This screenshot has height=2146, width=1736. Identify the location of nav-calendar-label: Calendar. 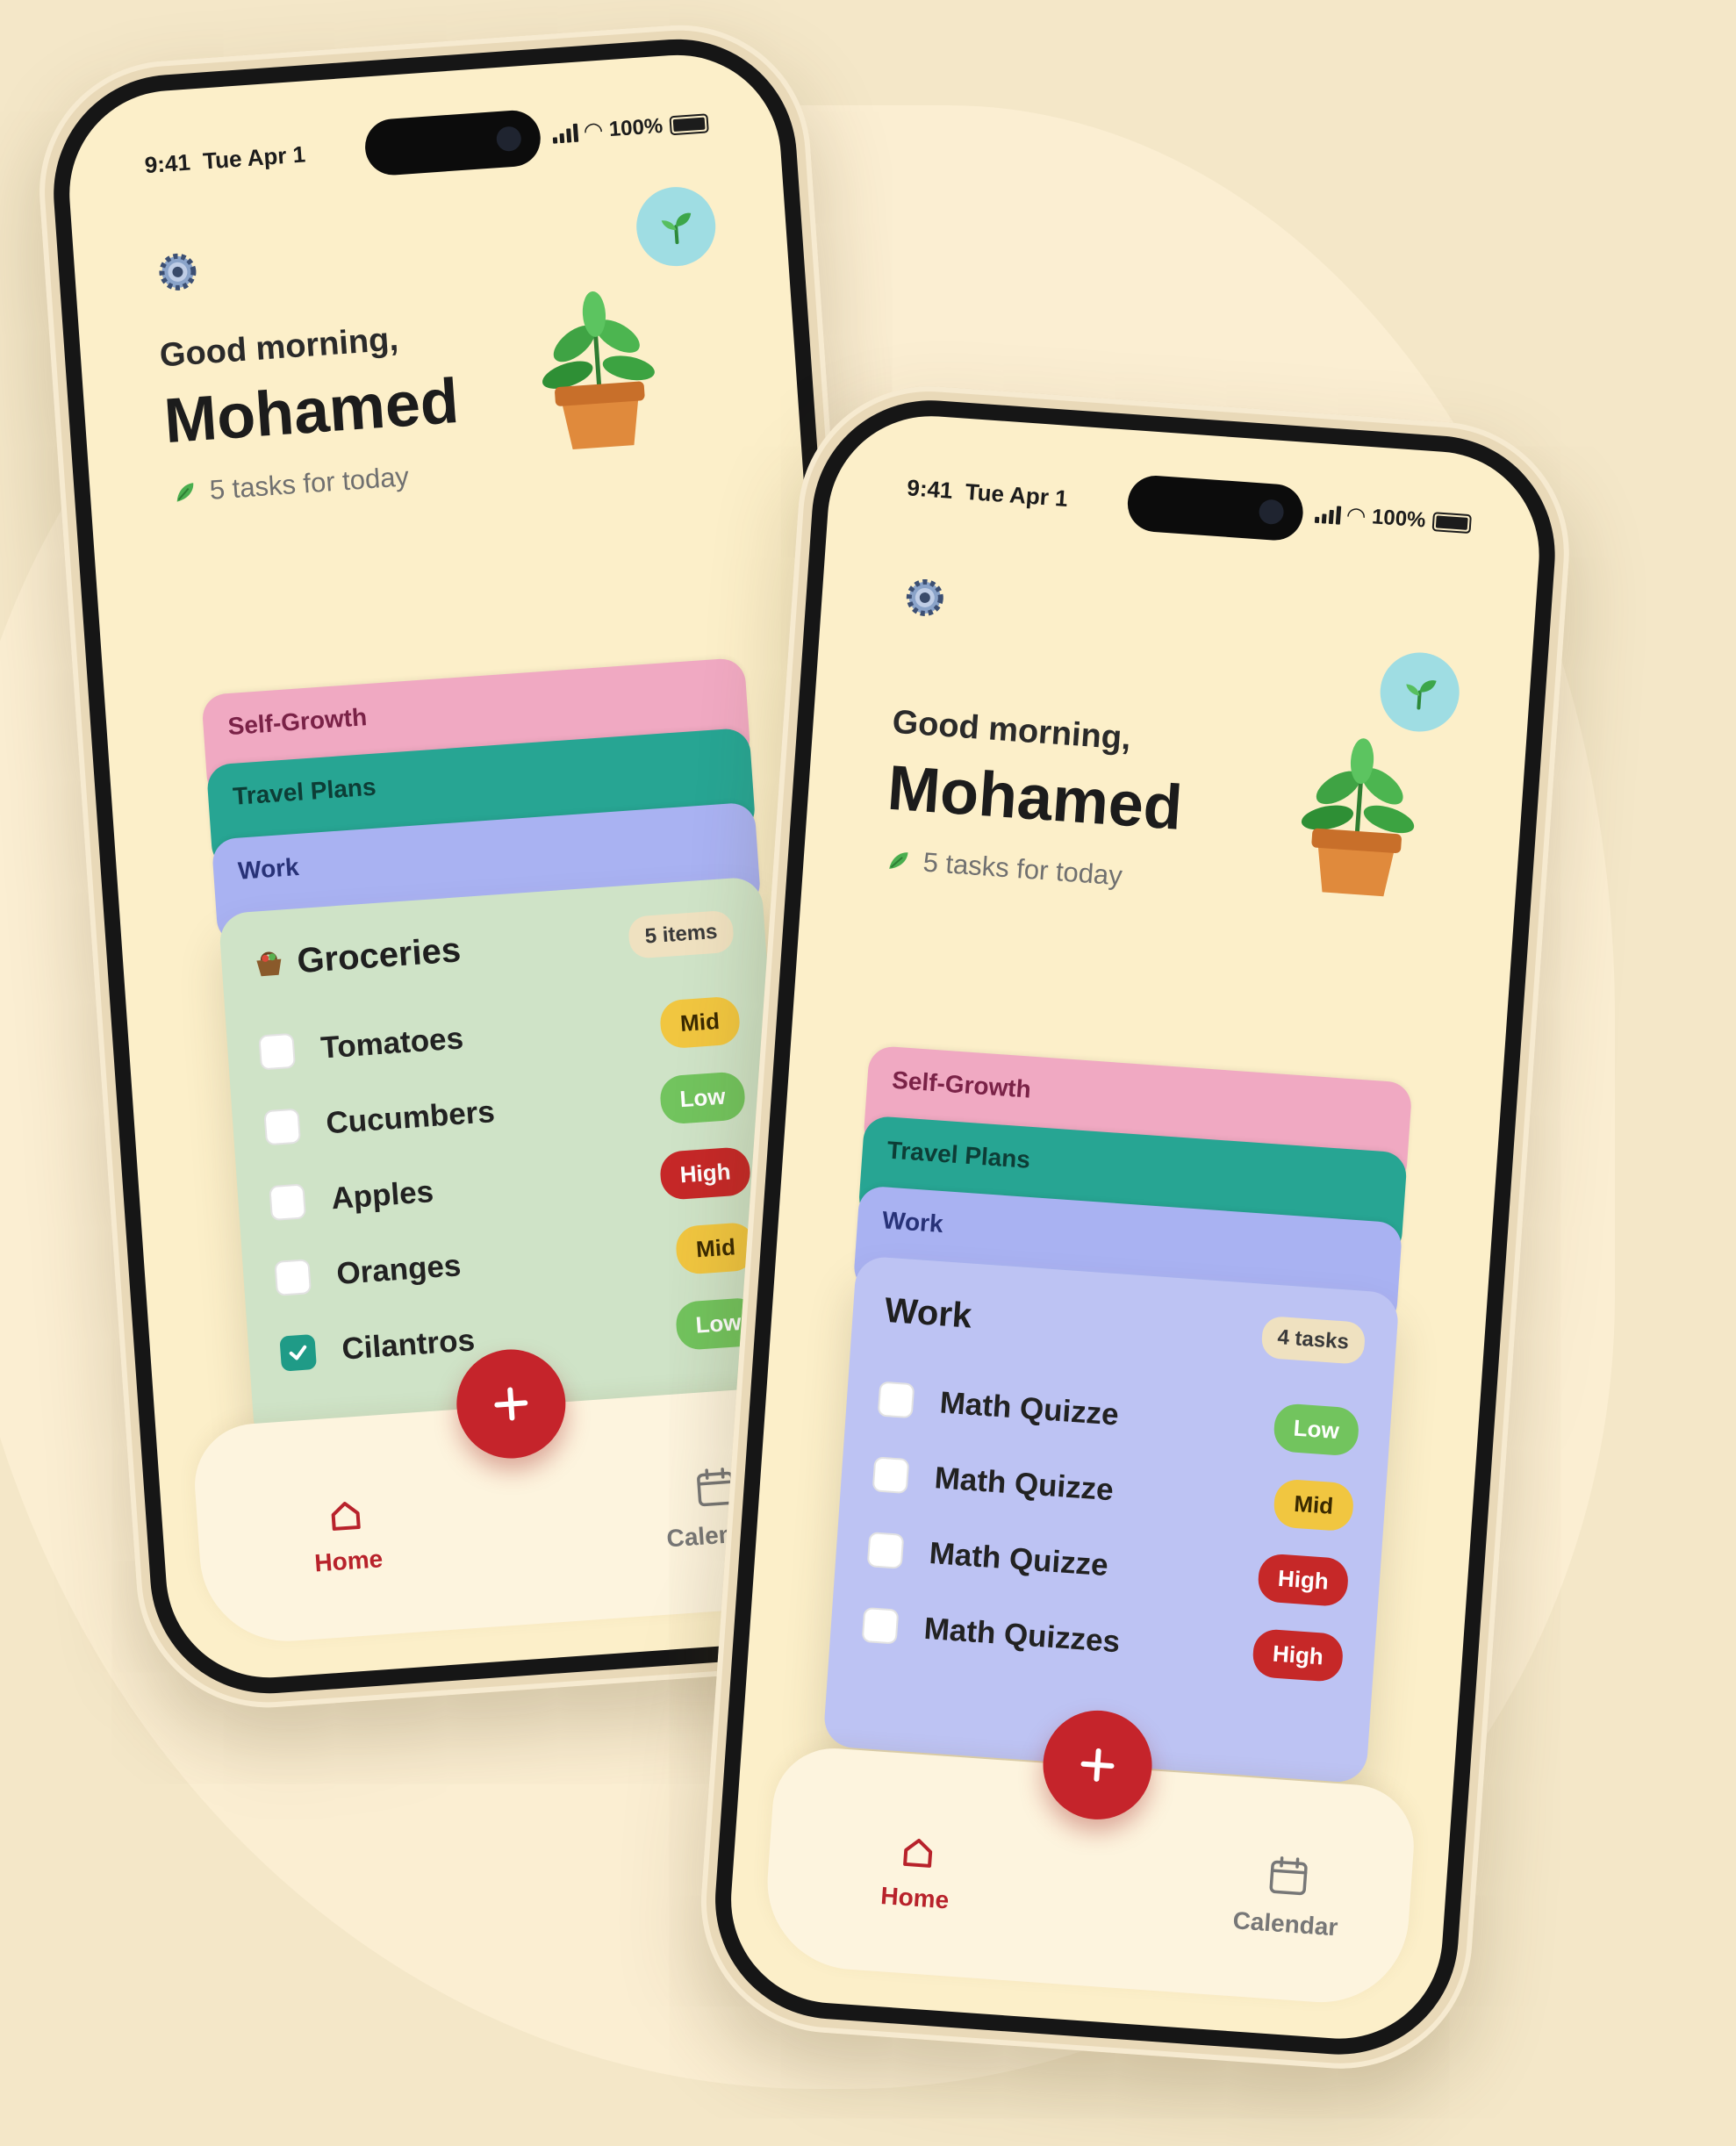
(1285, 1923).